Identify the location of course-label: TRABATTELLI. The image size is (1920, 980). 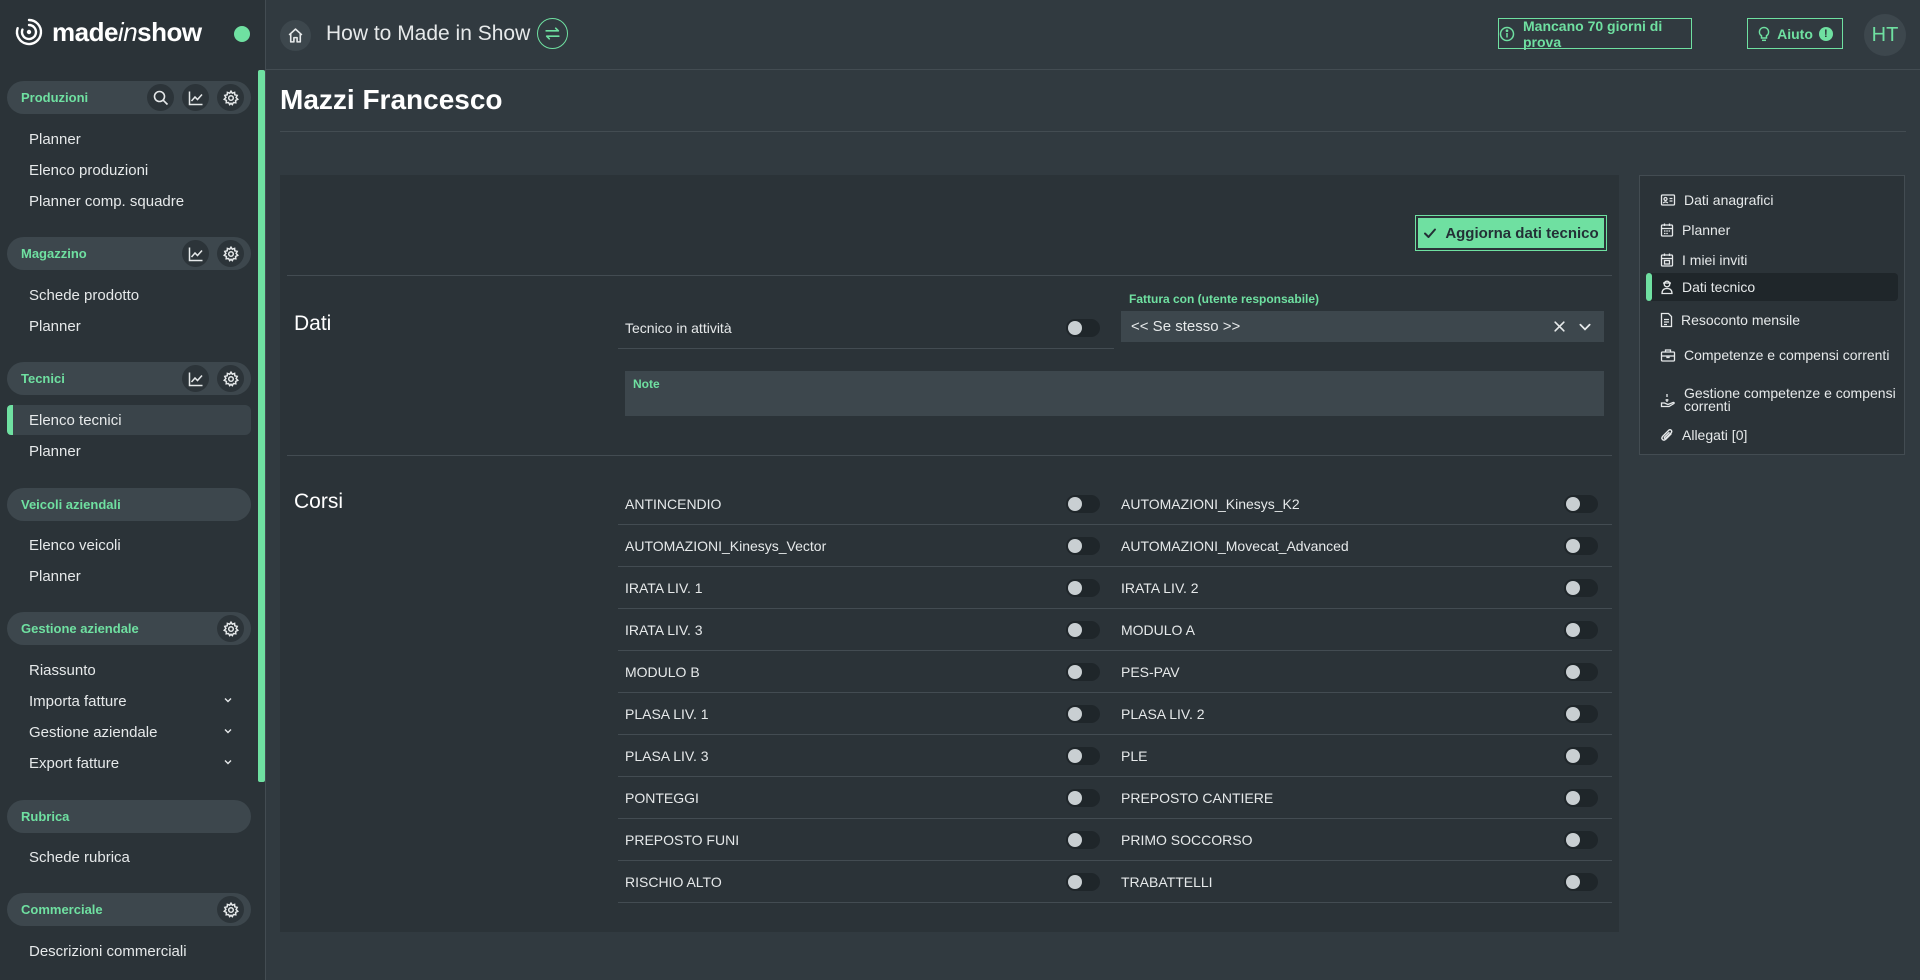
(1167, 881).